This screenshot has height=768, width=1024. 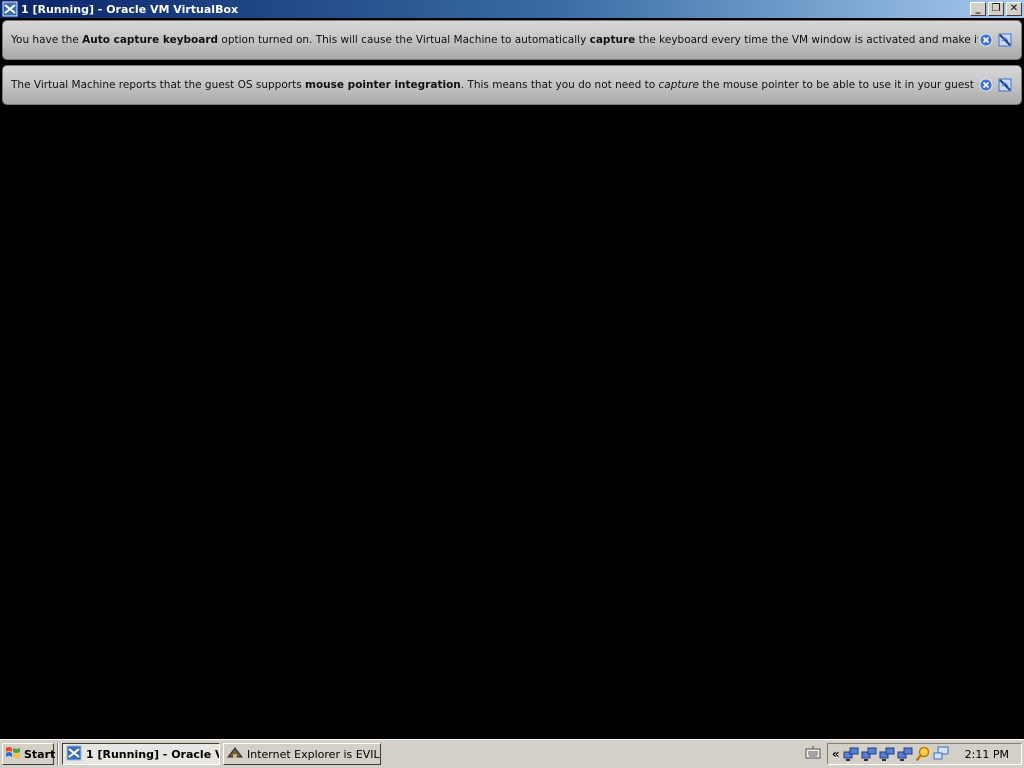 What do you see at coordinates (836, 754) in the screenshot?
I see `show-hidden-icons-button: «` at bounding box center [836, 754].